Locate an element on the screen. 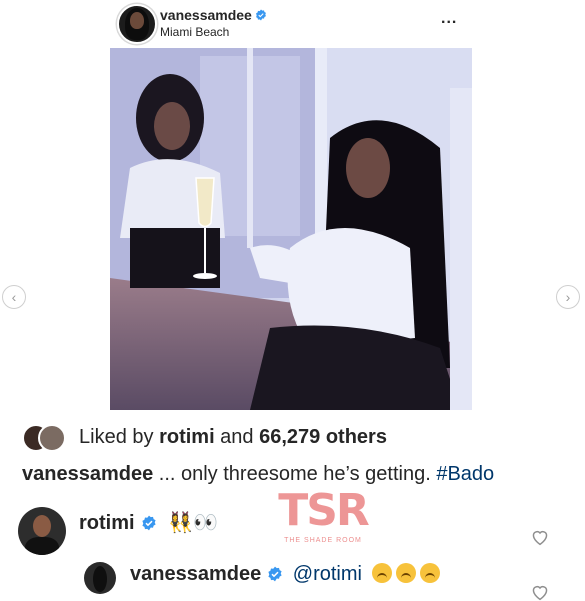 This screenshot has height=601, width=585. post-username: vanessamdee is located at coordinates (213, 15).